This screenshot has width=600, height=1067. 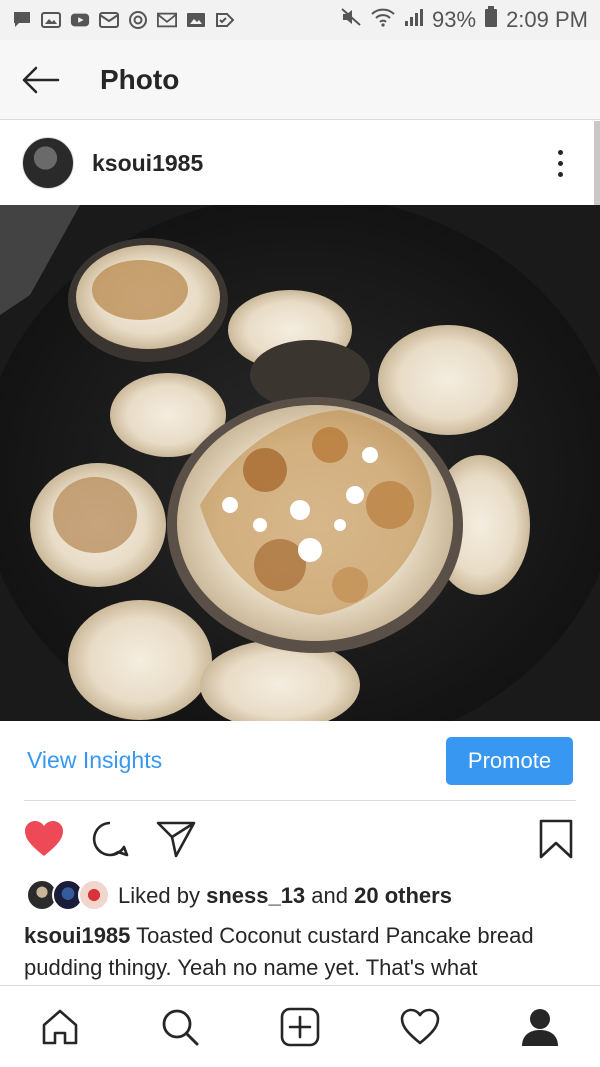 I want to click on post-actions, so click(x=300, y=839).